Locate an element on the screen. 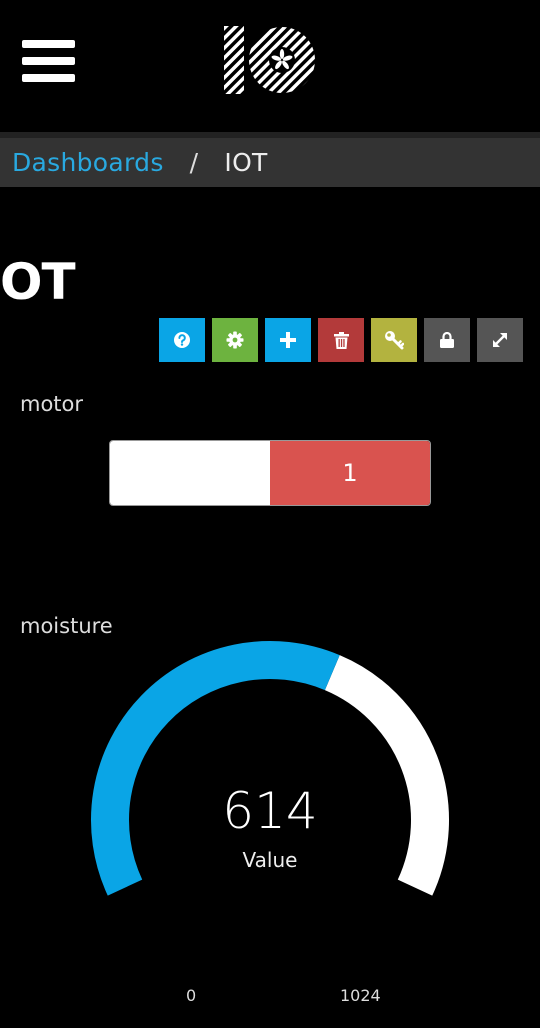 The image size is (540, 1028). expand-icon is located at coordinates (500, 340).